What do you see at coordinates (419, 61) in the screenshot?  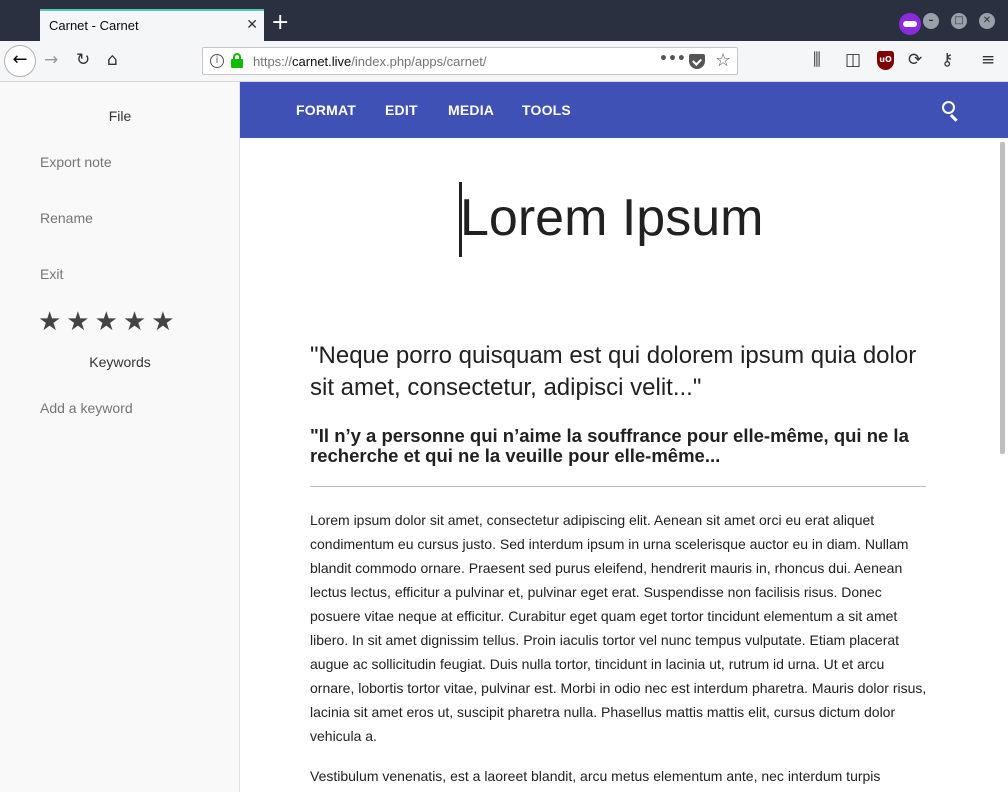 I see `url-path: /index.php/apps/carnet/` at bounding box center [419, 61].